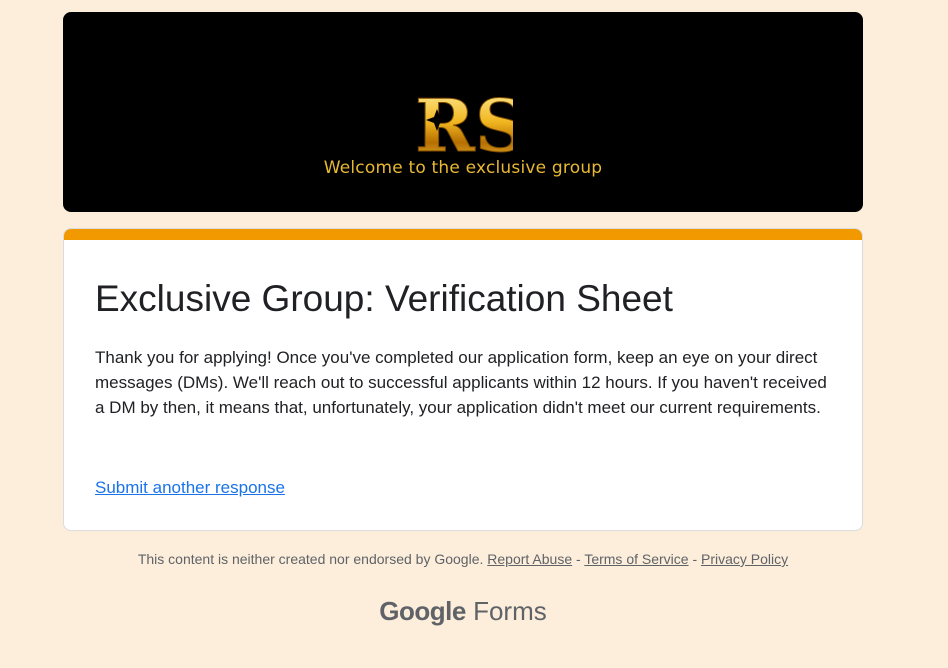 Image resolution: width=948 pixels, height=668 pixels. I want to click on rs-logo-icon: RS, so click(464, 123).